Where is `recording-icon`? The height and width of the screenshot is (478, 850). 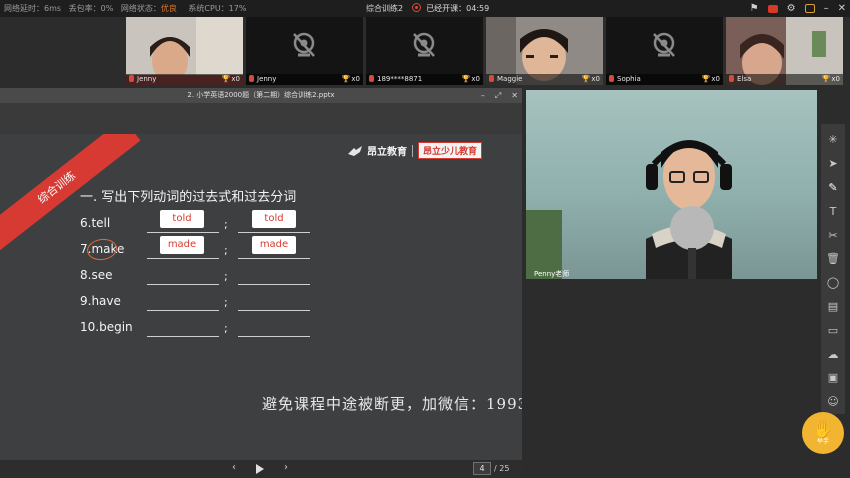
recording-icon is located at coordinates (416, 7).